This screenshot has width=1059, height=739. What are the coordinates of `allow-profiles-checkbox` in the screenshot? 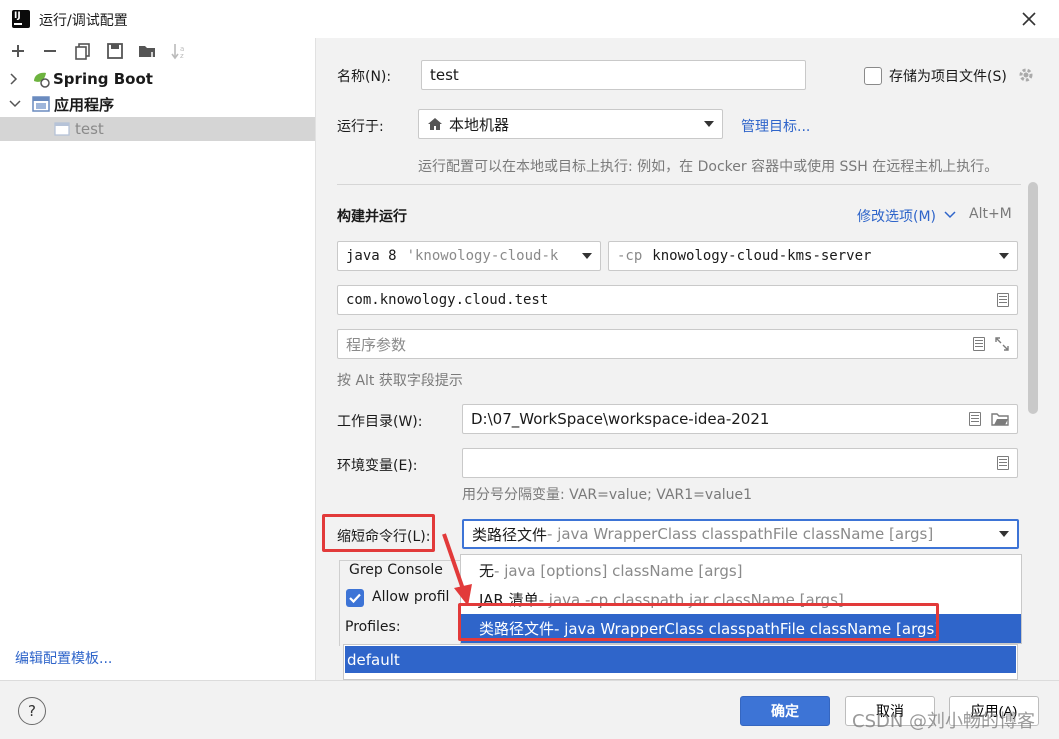 It's located at (355, 598).